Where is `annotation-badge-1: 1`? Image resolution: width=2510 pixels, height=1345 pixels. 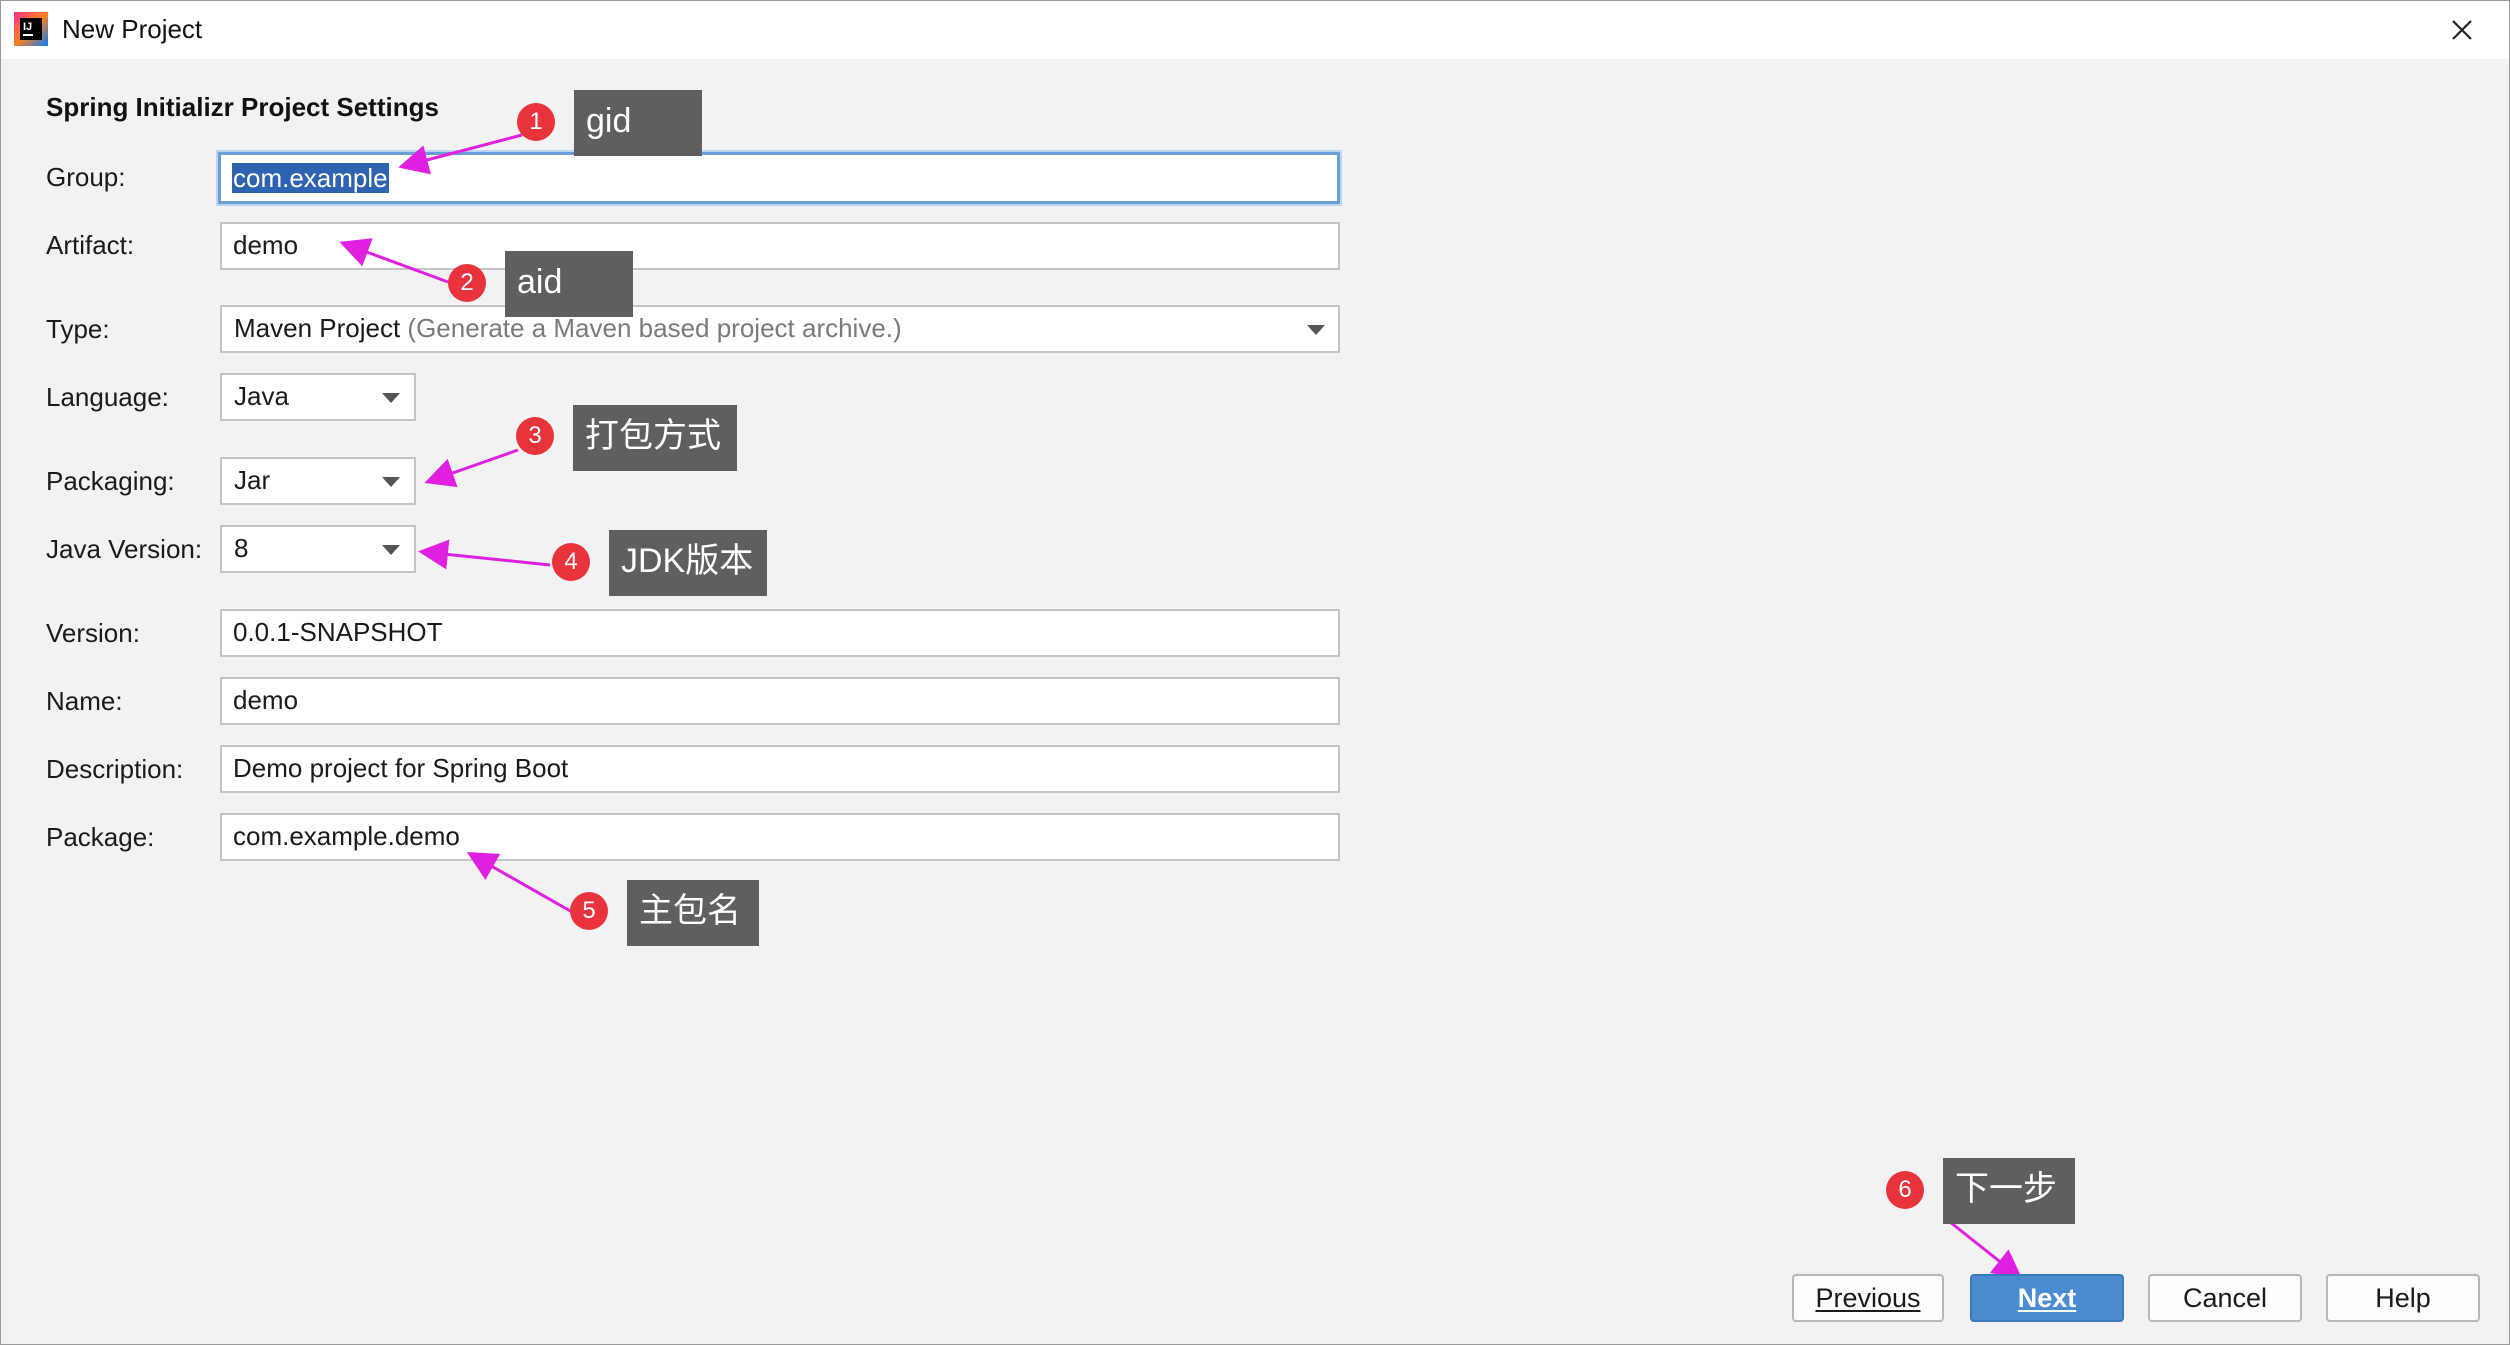 annotation-badge-1: 1 is located at coordinates (536, 122).